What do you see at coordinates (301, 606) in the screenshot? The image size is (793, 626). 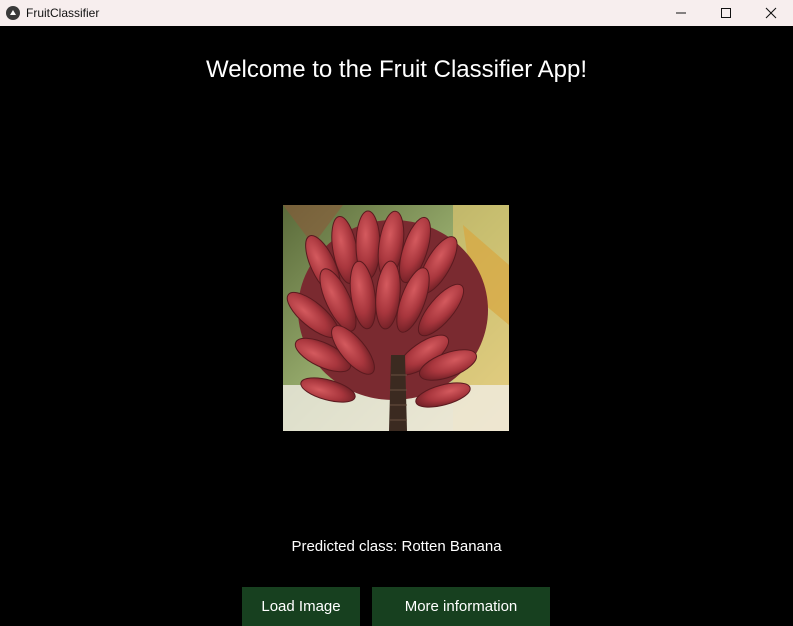 I see `load-image-button: Load Image` at bounding box center [301, 606].